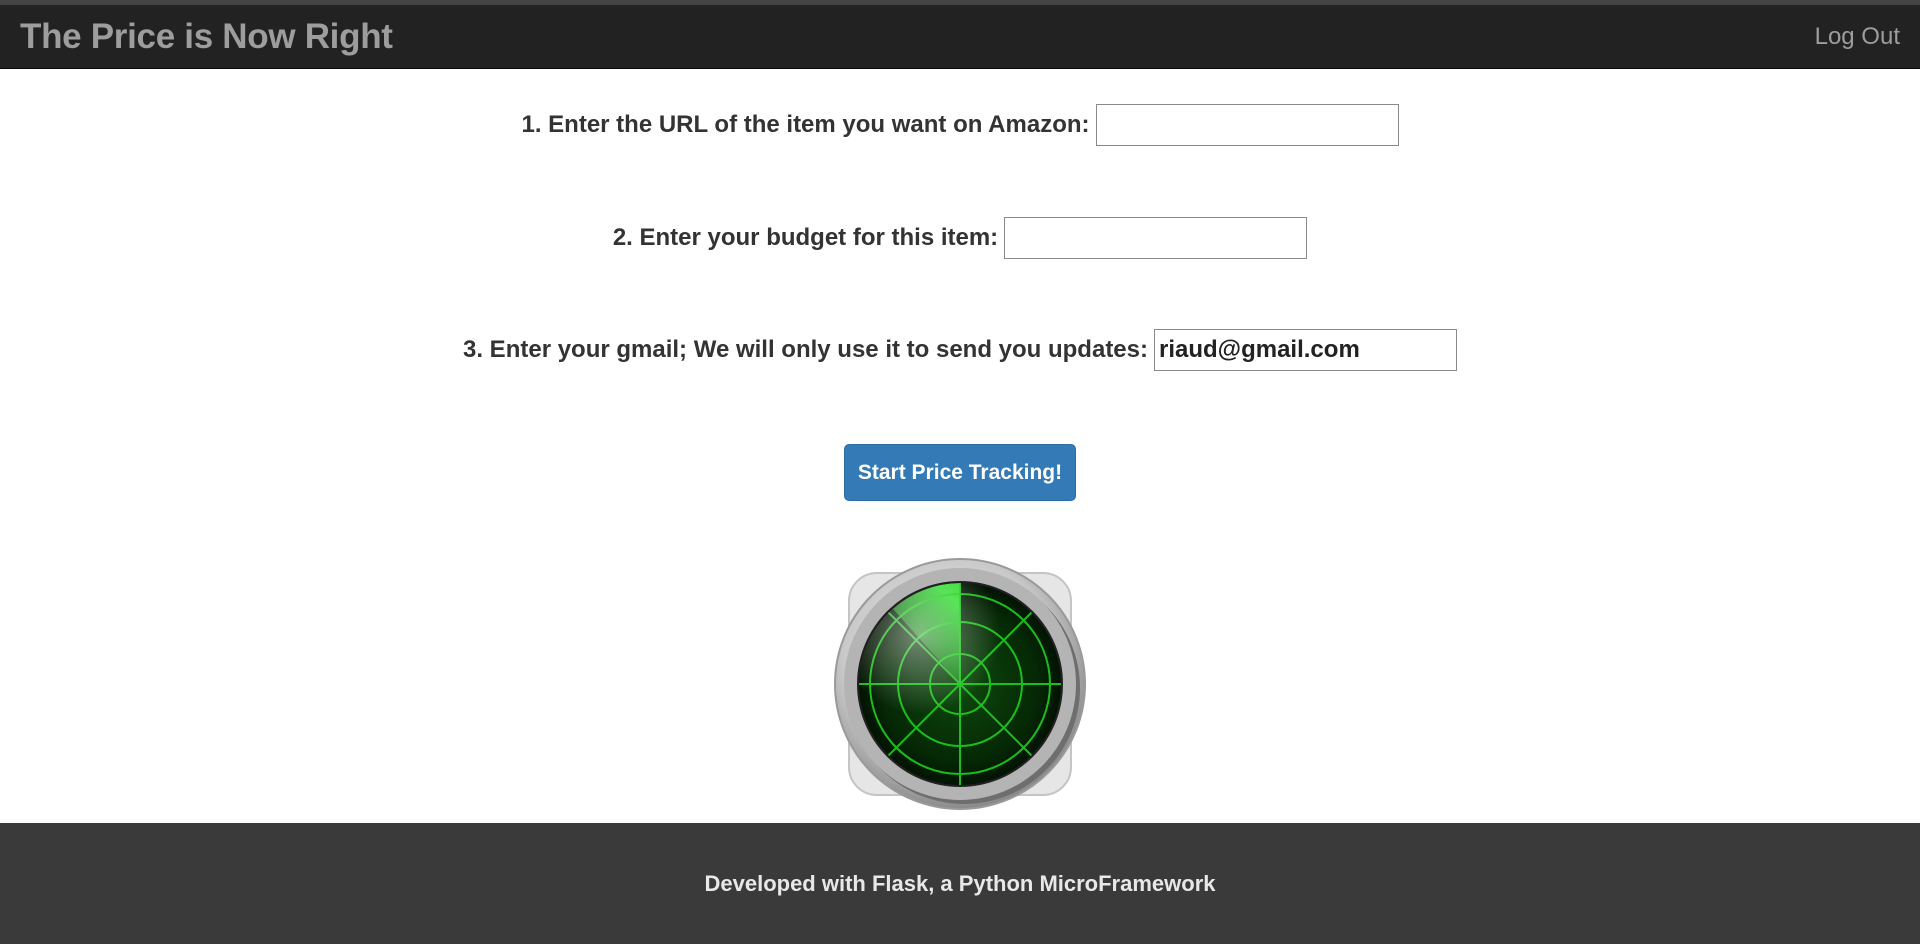  Describe the element at coordinates (960, 34) in the screenshot. I see `navbar: The Price is Now Right Log Out` at that location.